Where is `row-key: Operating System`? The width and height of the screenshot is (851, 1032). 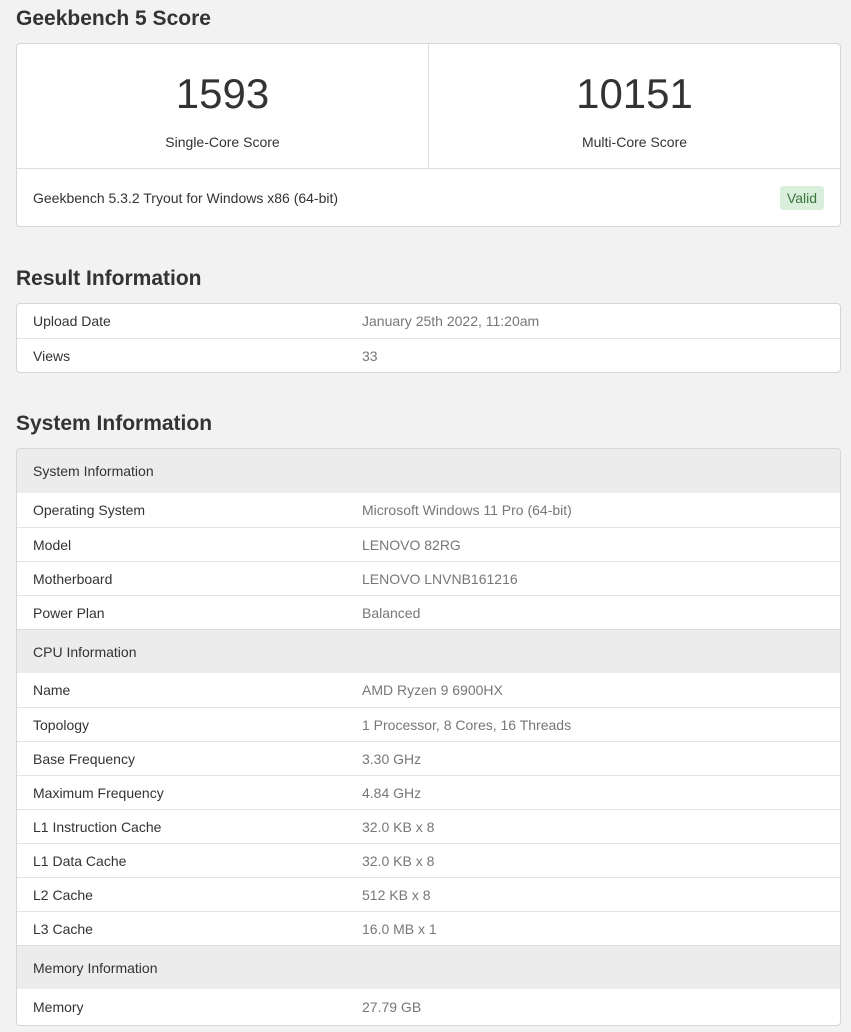
row-key: Operating System is located at coordinates (89, 510).